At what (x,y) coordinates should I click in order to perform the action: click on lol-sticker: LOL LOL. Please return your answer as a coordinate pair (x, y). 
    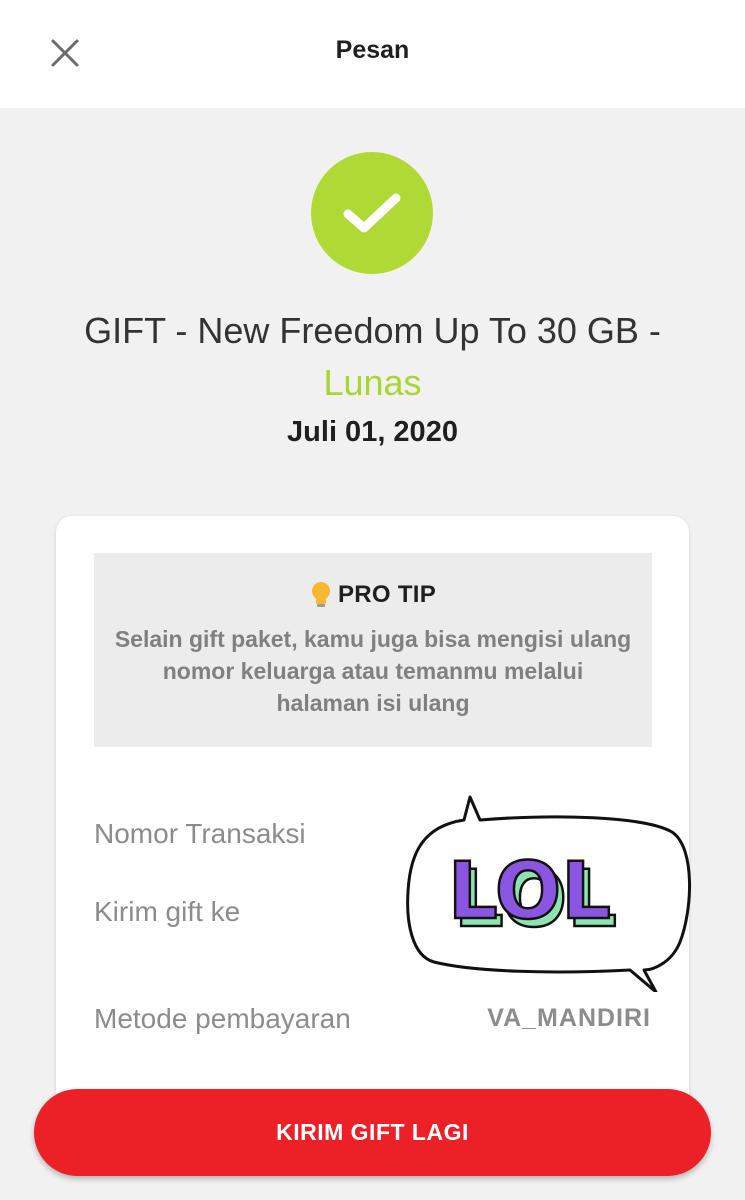
    Looking at the image, I should click on (548, 893).